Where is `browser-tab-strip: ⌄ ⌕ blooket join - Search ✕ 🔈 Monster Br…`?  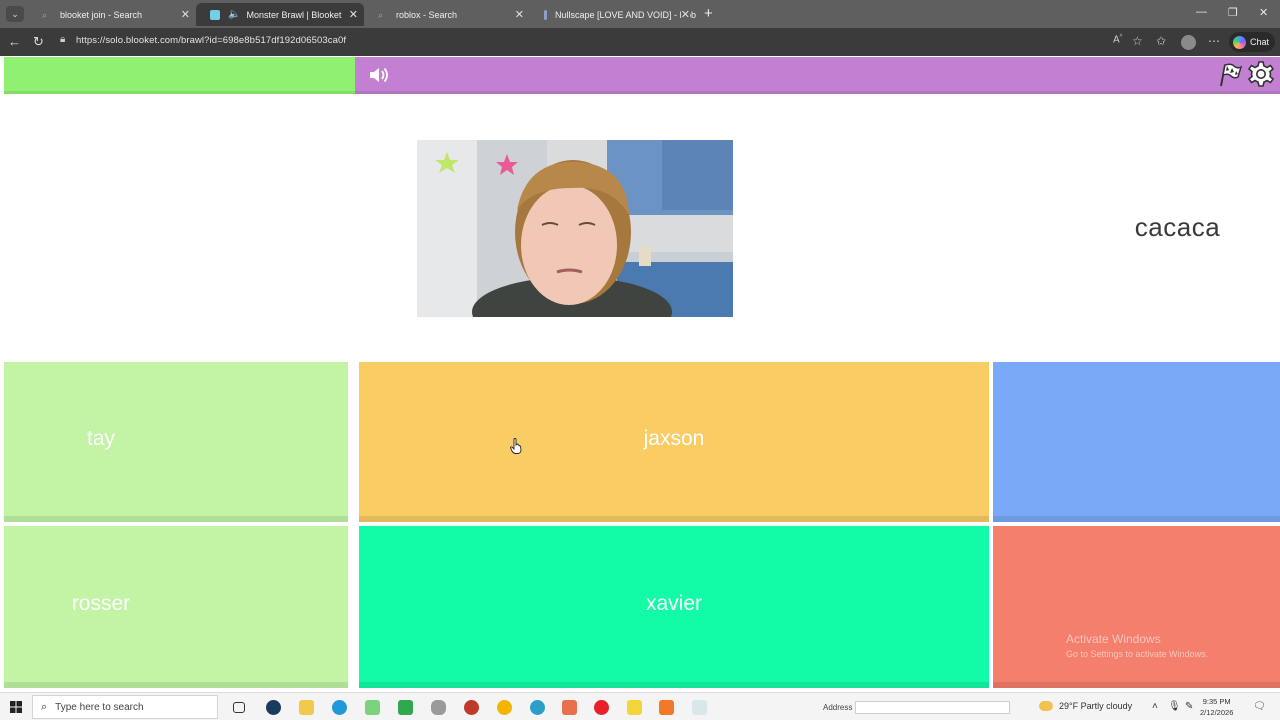 browser-tab-strip: ⌄ ⌕ blooket join - Search ✕ 🔈 Monster Br… is located at coordinates (640, 14).